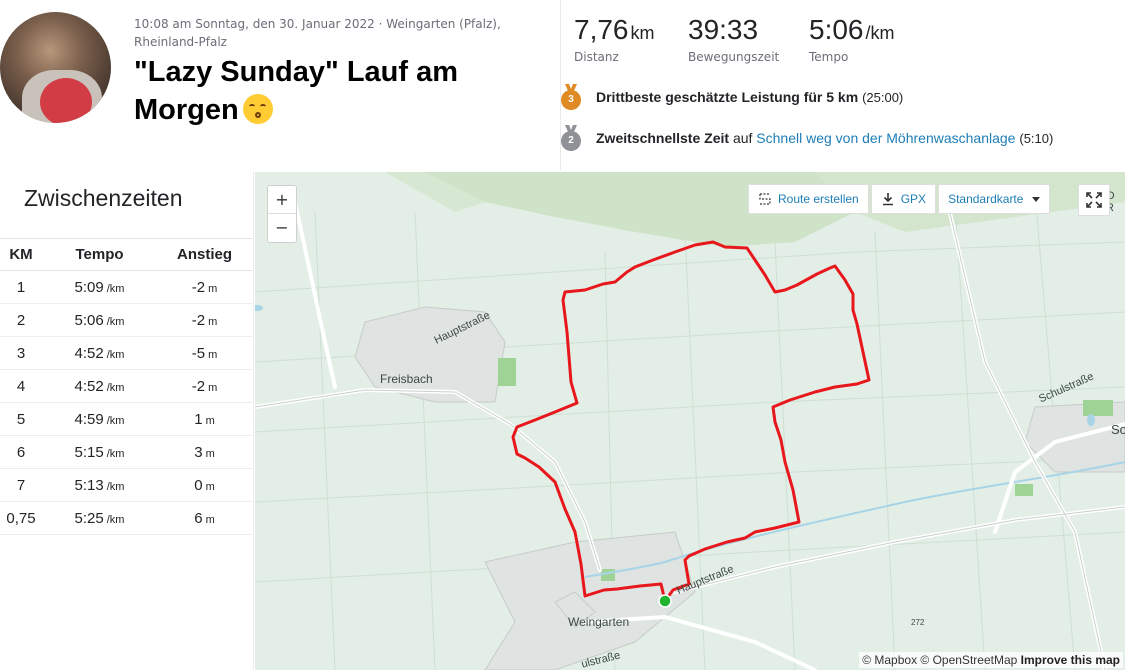  Describe the element at coordinates (986, 199) in the screenshot. I see `map-type-label: Standardkarte` at that location.